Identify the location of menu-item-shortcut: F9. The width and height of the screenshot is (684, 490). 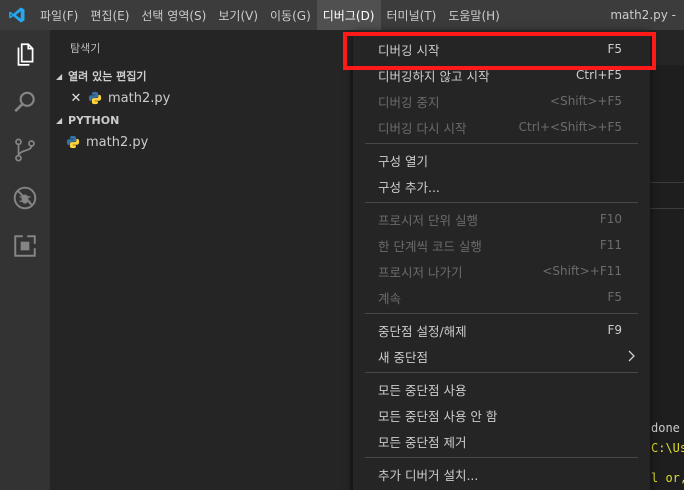
(614, 330).